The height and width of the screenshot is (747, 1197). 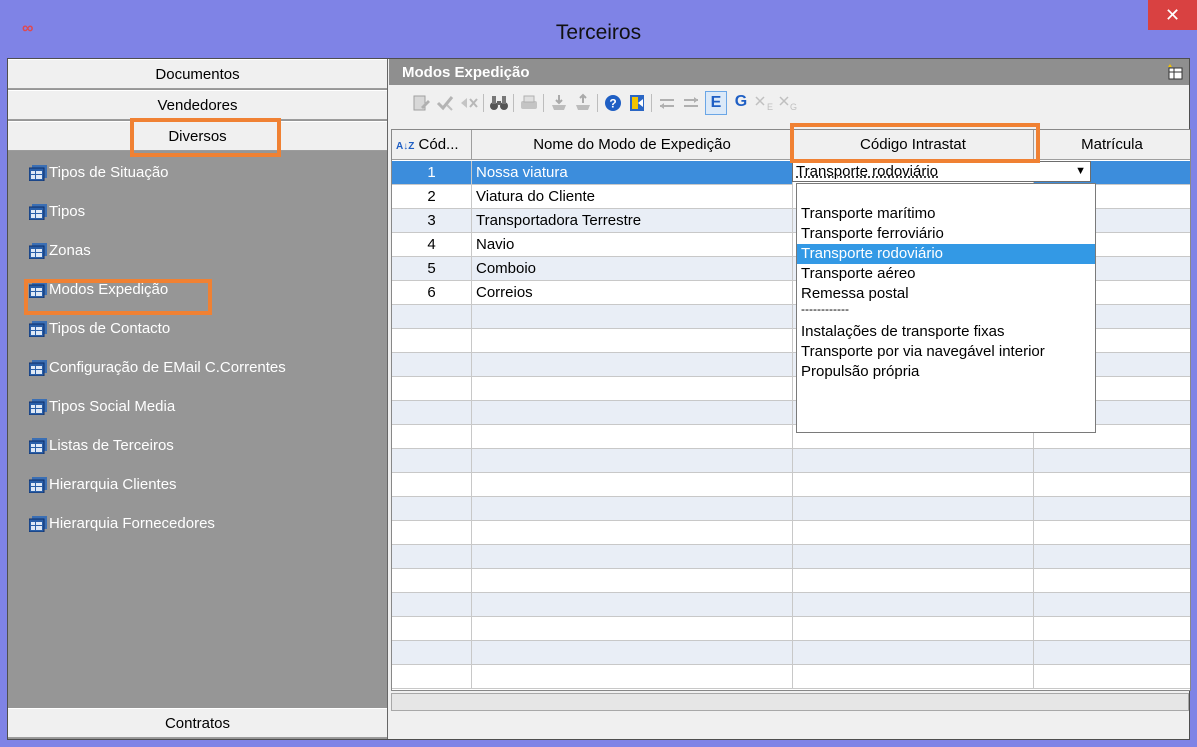 I want to click on dropdown-option: Transporte marítimo, so click(x=946, y=214).